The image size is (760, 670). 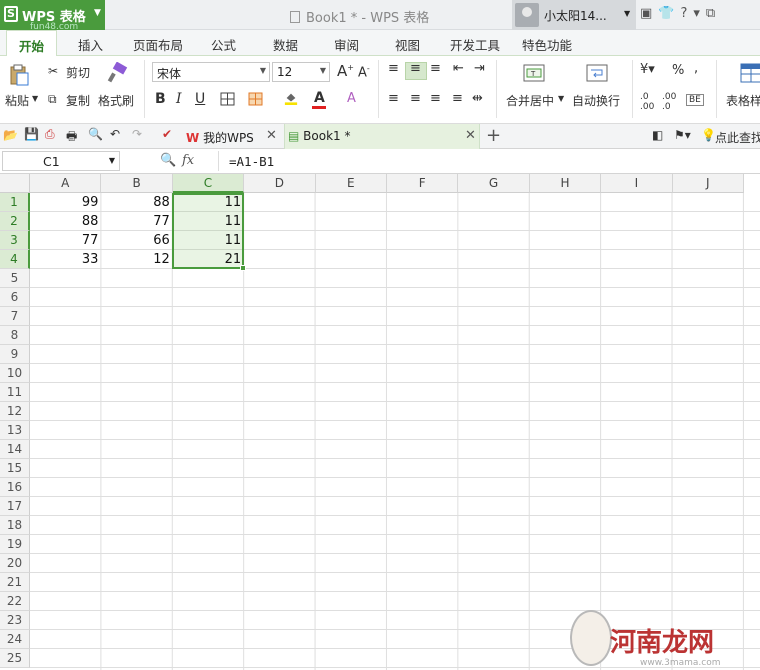 I want to click on row-header-11: 11, so click(x=15, y=392).